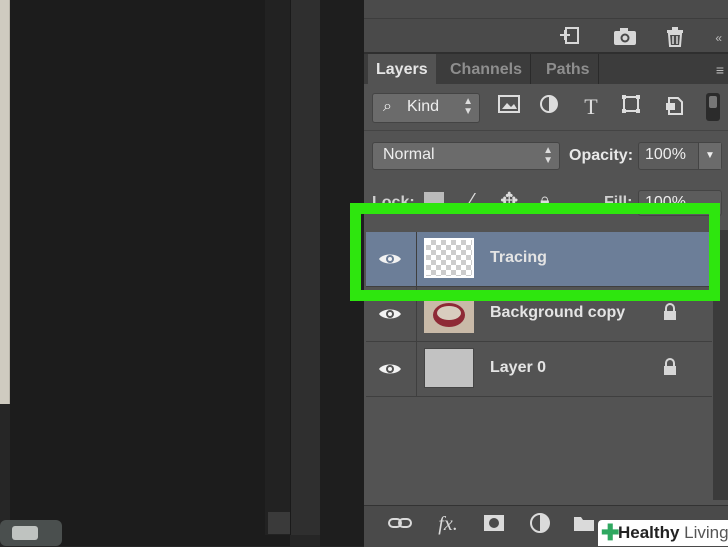 The height and width of the screenshot is (547, 728). What do you see at coordinates (409, 154) in the screenshot?
I see `blend-mode-value: Normal` at bounding box center [409, 154].